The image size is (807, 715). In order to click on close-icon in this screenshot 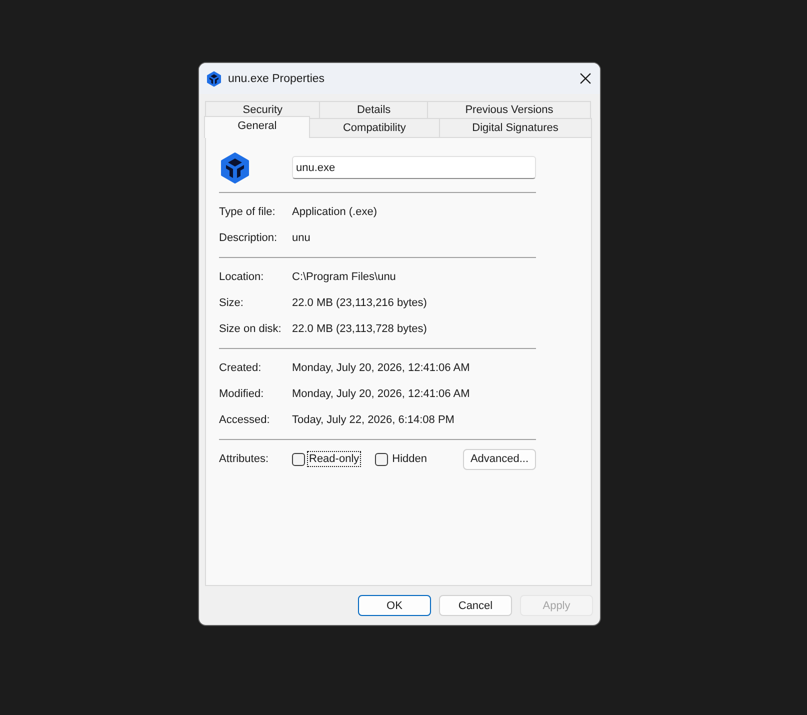, I will do `click(585, 78)`.